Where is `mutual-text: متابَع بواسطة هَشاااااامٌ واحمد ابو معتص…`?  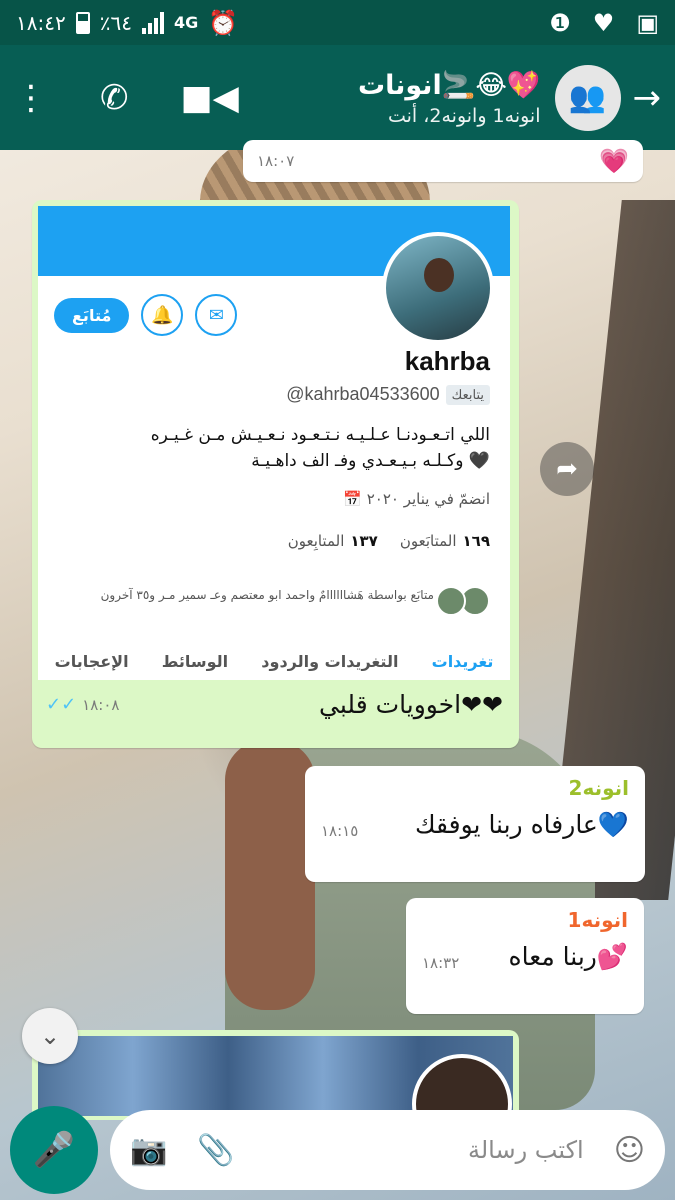 mutual-text: متابَع بواسطة هَشاااااامٌ واحمد ابو معتص… is located at coordinates (267, 595).